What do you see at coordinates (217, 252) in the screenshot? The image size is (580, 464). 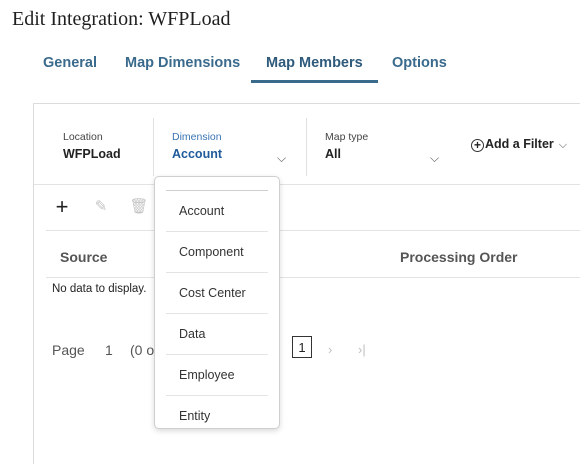 I see `dropdown-option-component: Component` at bounding box center [217, 252].